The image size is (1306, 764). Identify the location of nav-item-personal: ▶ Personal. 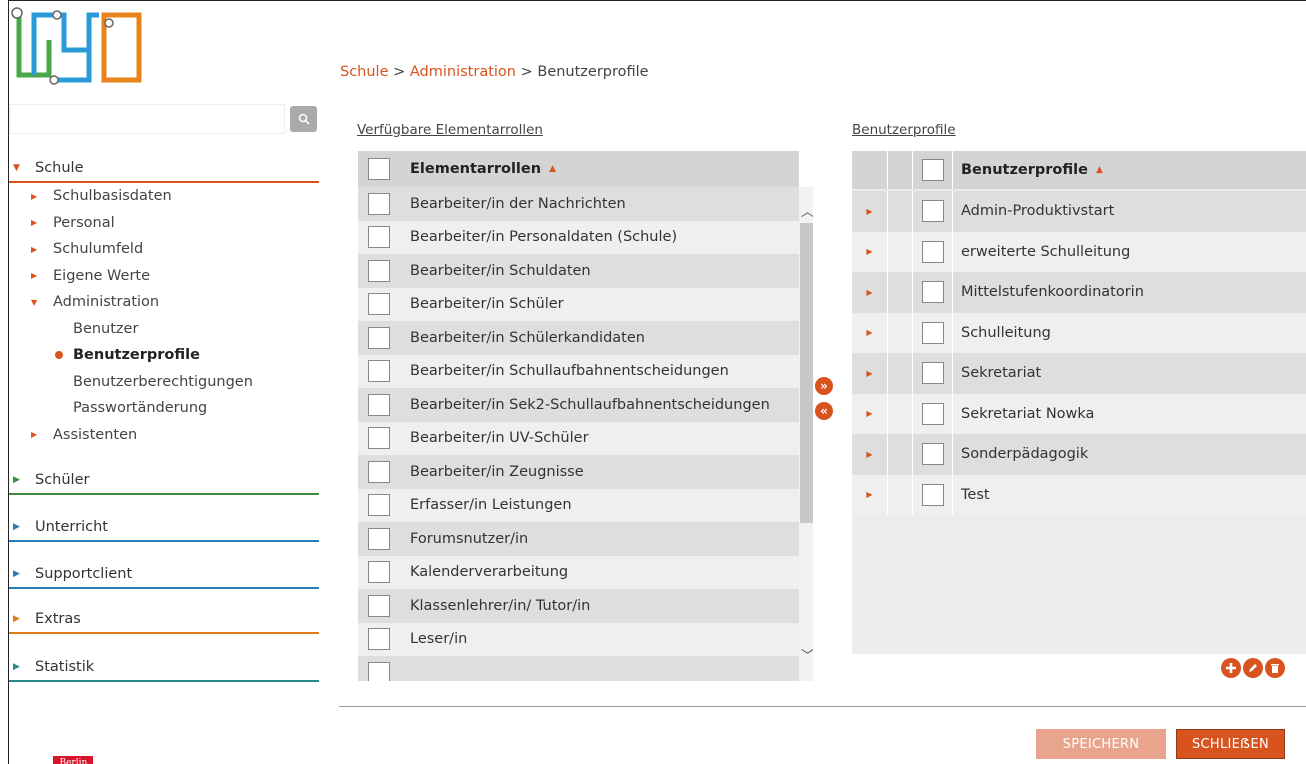
(164, 223).